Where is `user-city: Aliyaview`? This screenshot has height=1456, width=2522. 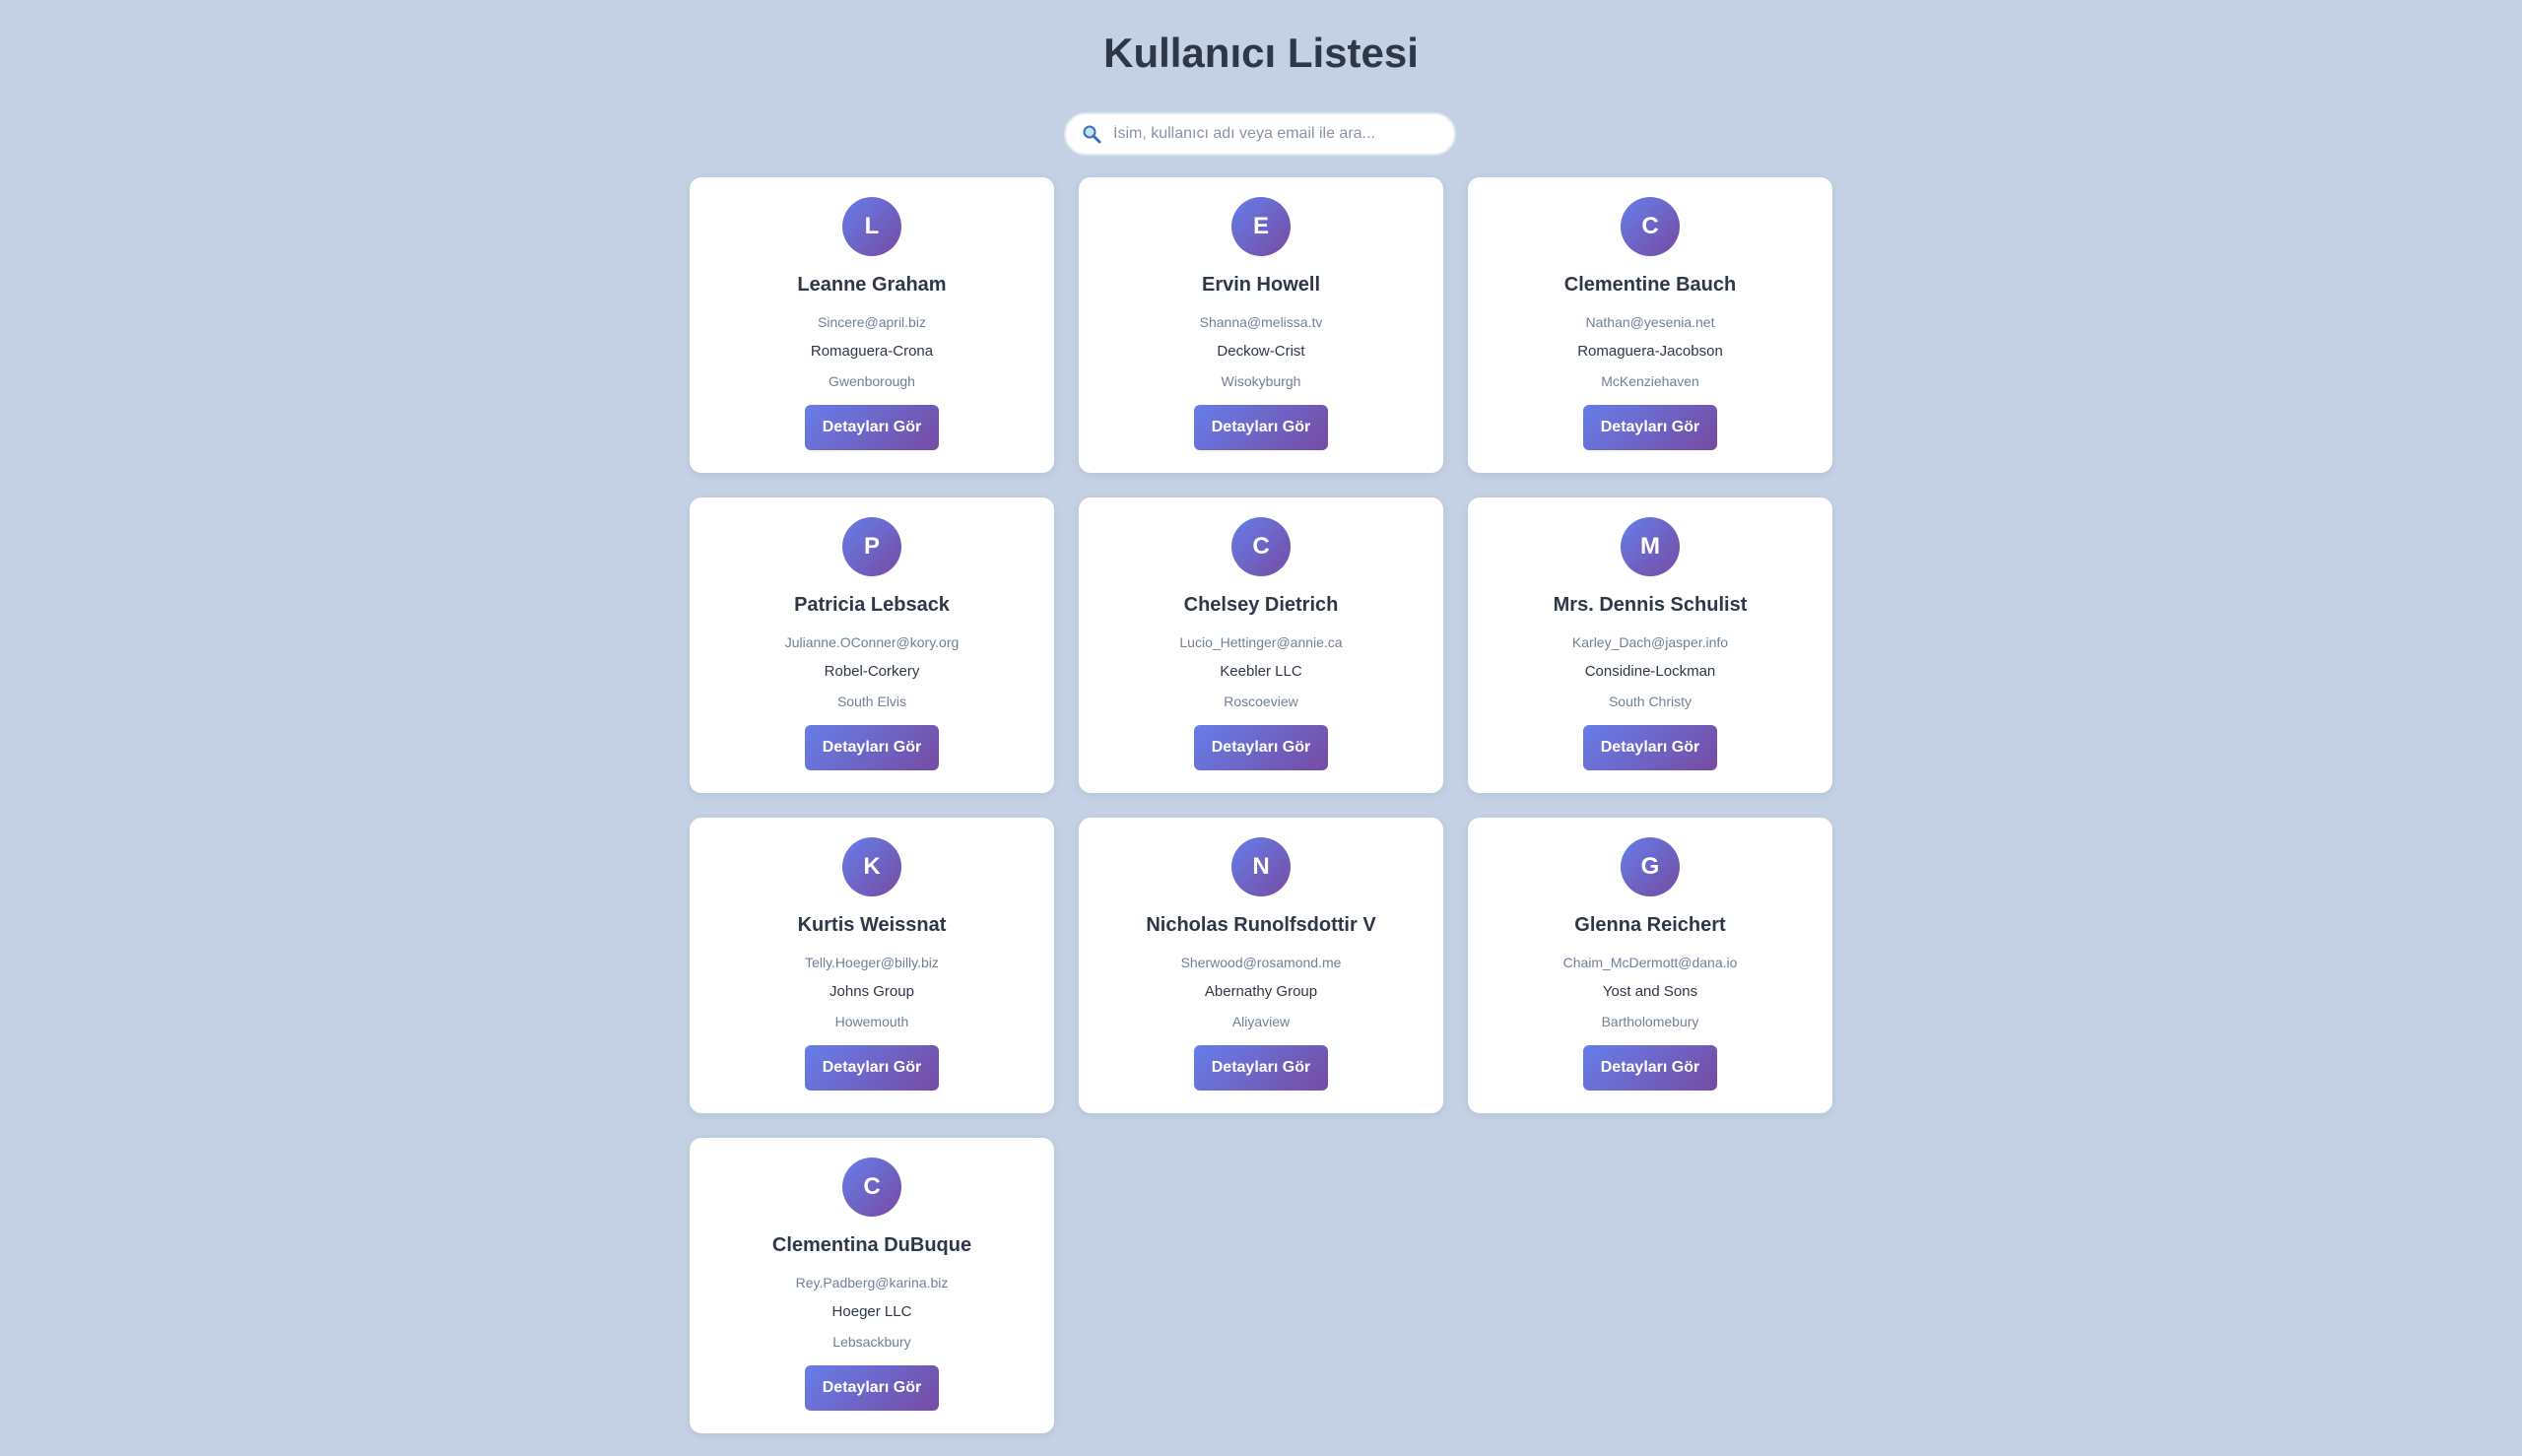
user-city: Aliyaview is located at coordinates (1261, 1021).